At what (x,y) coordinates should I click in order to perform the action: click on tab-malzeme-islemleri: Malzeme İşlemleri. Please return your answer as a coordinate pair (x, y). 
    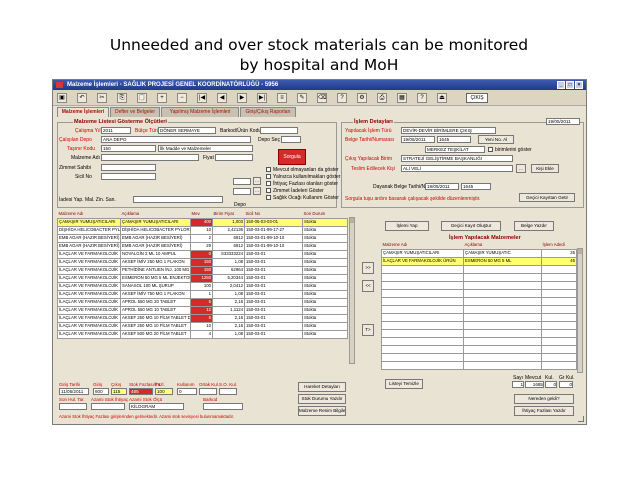
    Looking at the image, I should click on (83, 112).